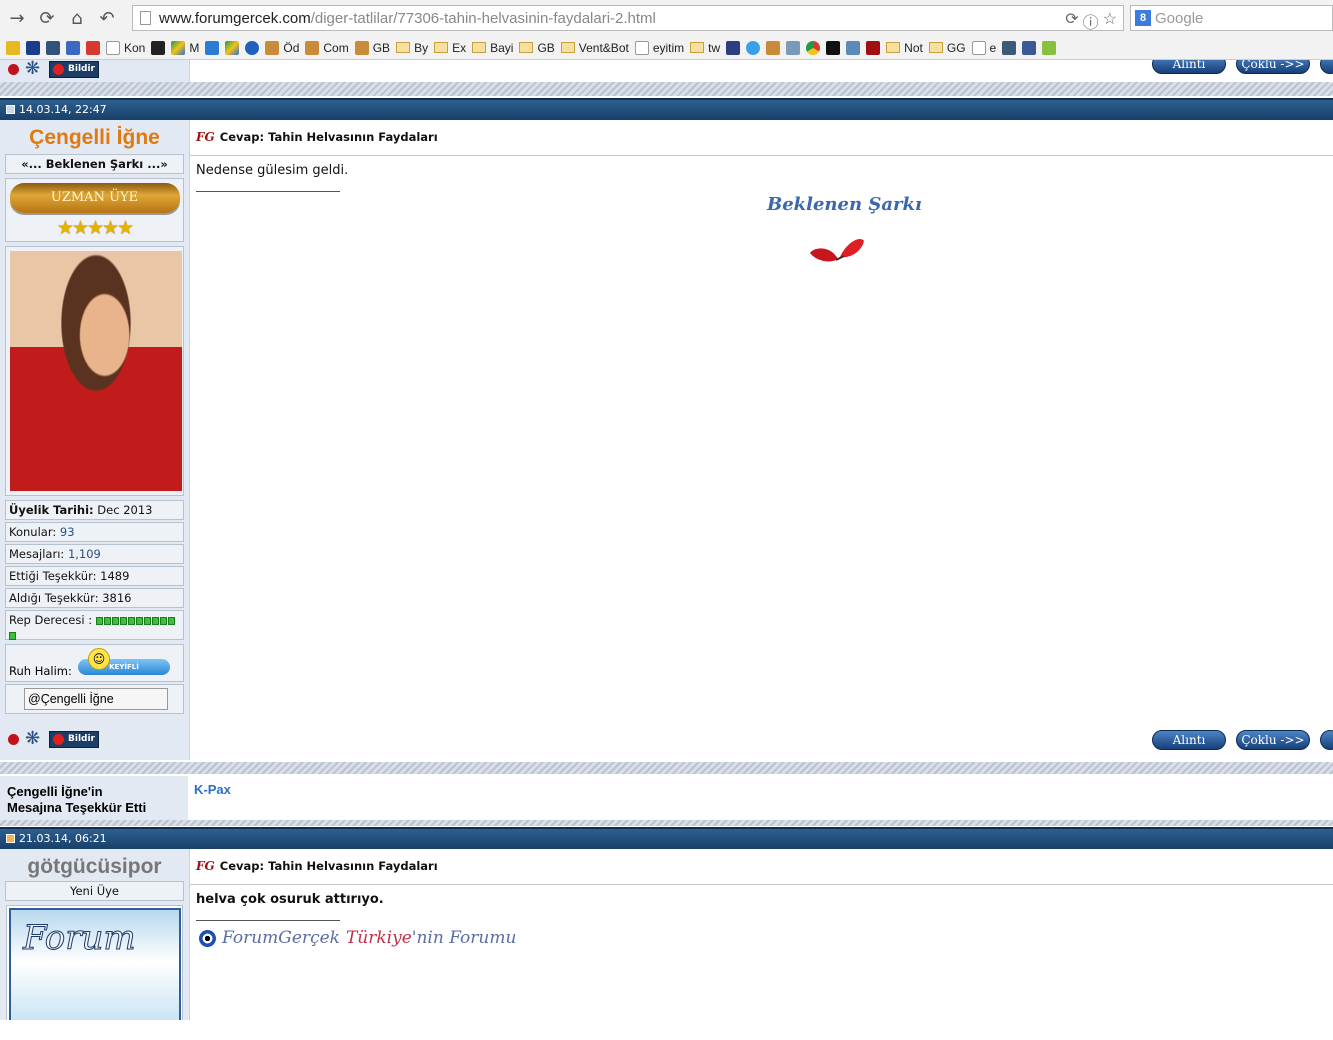 The height and width of the screenshot is (1040, 1333). Describe the element at coordinates (94, 371) in the screenshot. I see `avatar` at that location.